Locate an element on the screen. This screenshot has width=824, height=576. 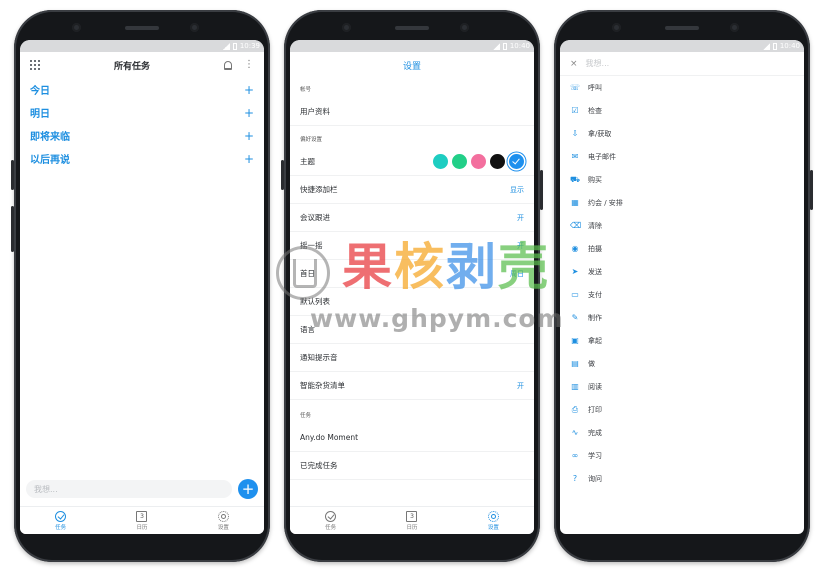
action-item: ✉ 电子邮件 is located at coordinates (682, 156).